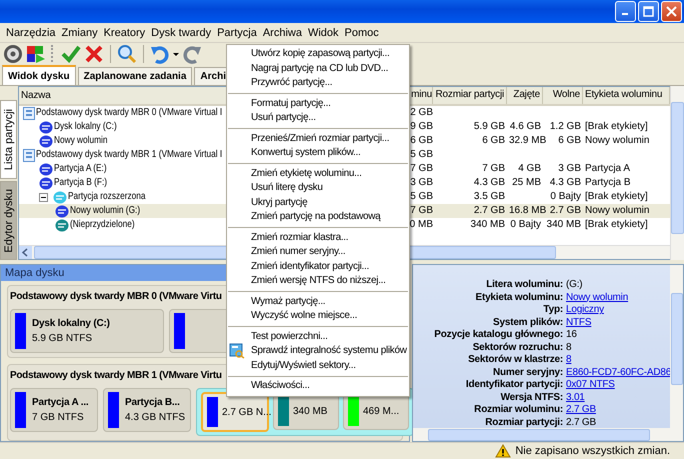  I want to click on property-value: 2.7 GB, so click(581, 422).